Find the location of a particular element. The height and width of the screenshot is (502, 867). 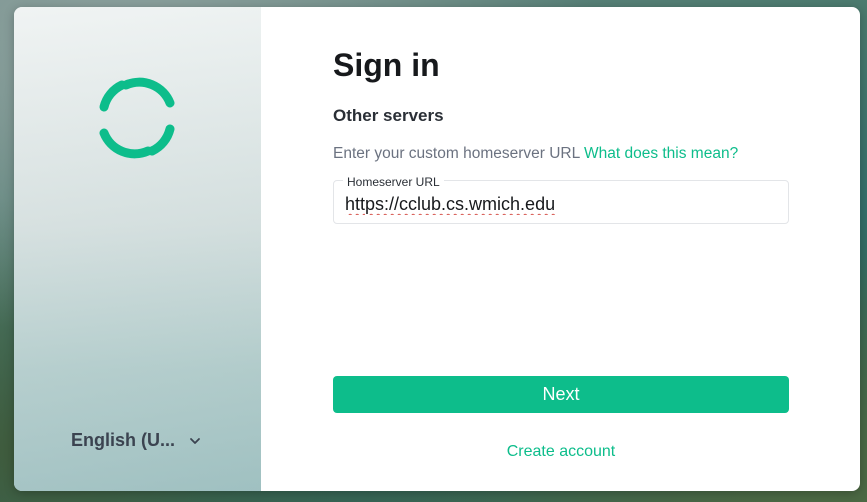

create-account-link: Create account is located at coordinates (561, 452).